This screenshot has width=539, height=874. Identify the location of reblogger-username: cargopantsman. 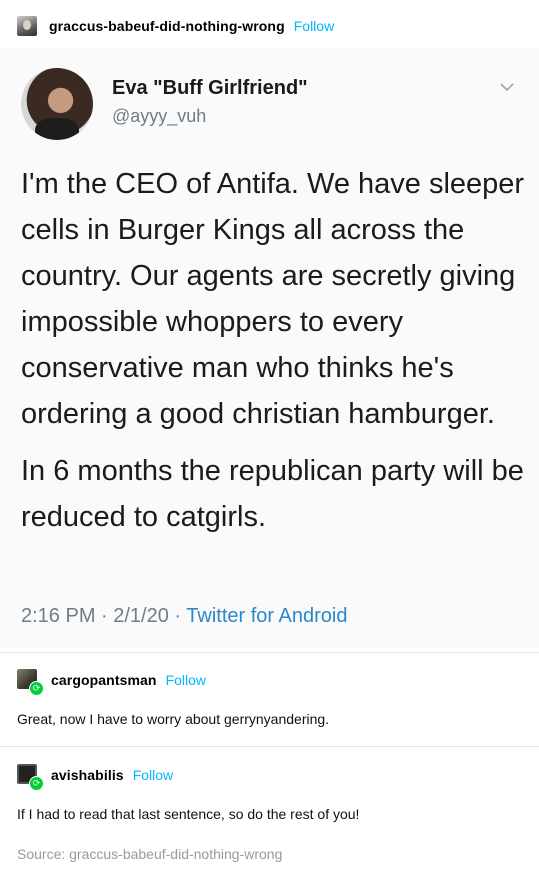
(104, 680).